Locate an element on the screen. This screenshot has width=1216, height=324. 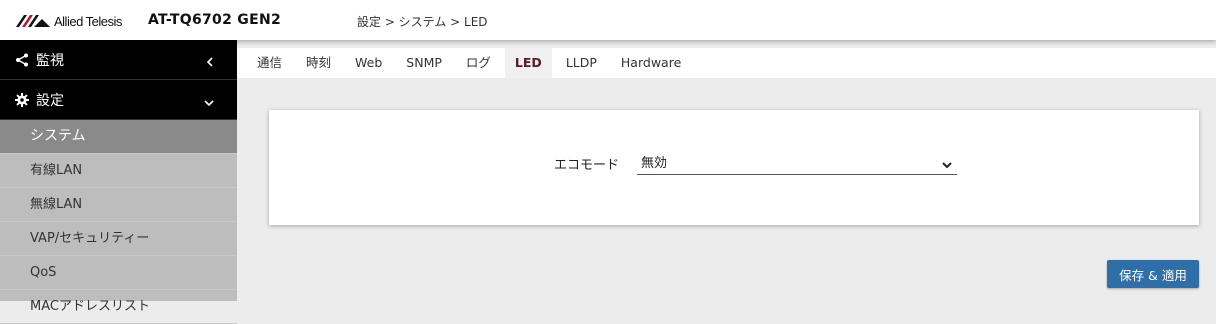
tab-bar: 通信 時刻 Web SNMP ログ LED LLDP Hardware is located at coordinates (726, 63).